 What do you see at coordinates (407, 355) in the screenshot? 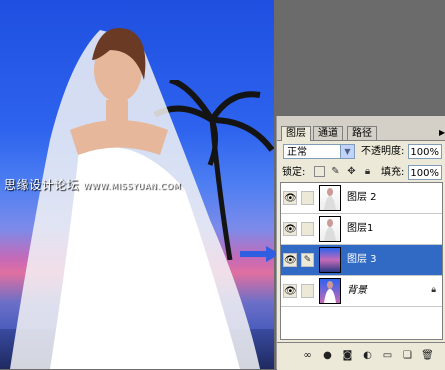
I see `new-layer-icon: ❏` at bounding box center [407, 355].